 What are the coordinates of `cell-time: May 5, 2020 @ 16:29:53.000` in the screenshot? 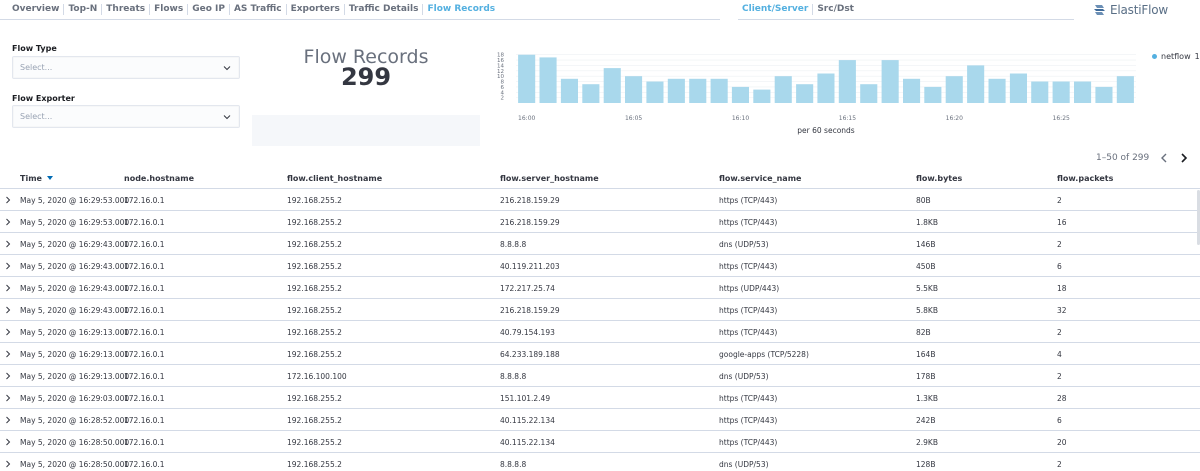 It's located at (75, 200).